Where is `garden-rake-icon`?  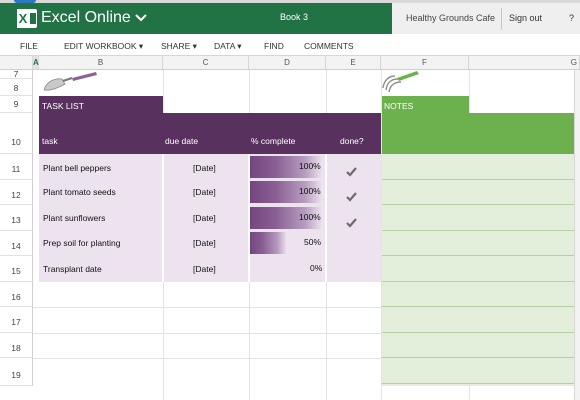
garden-rake-icon is located at coordinates (400, 82).